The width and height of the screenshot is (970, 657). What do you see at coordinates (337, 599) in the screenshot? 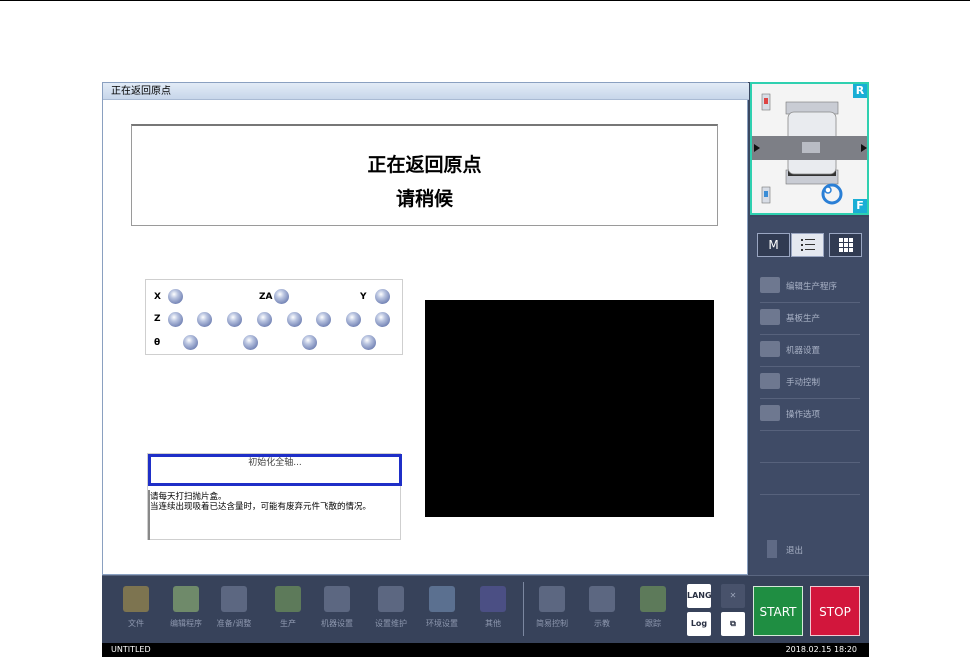
I see `machine-icon` at bounding box center [337, 599].